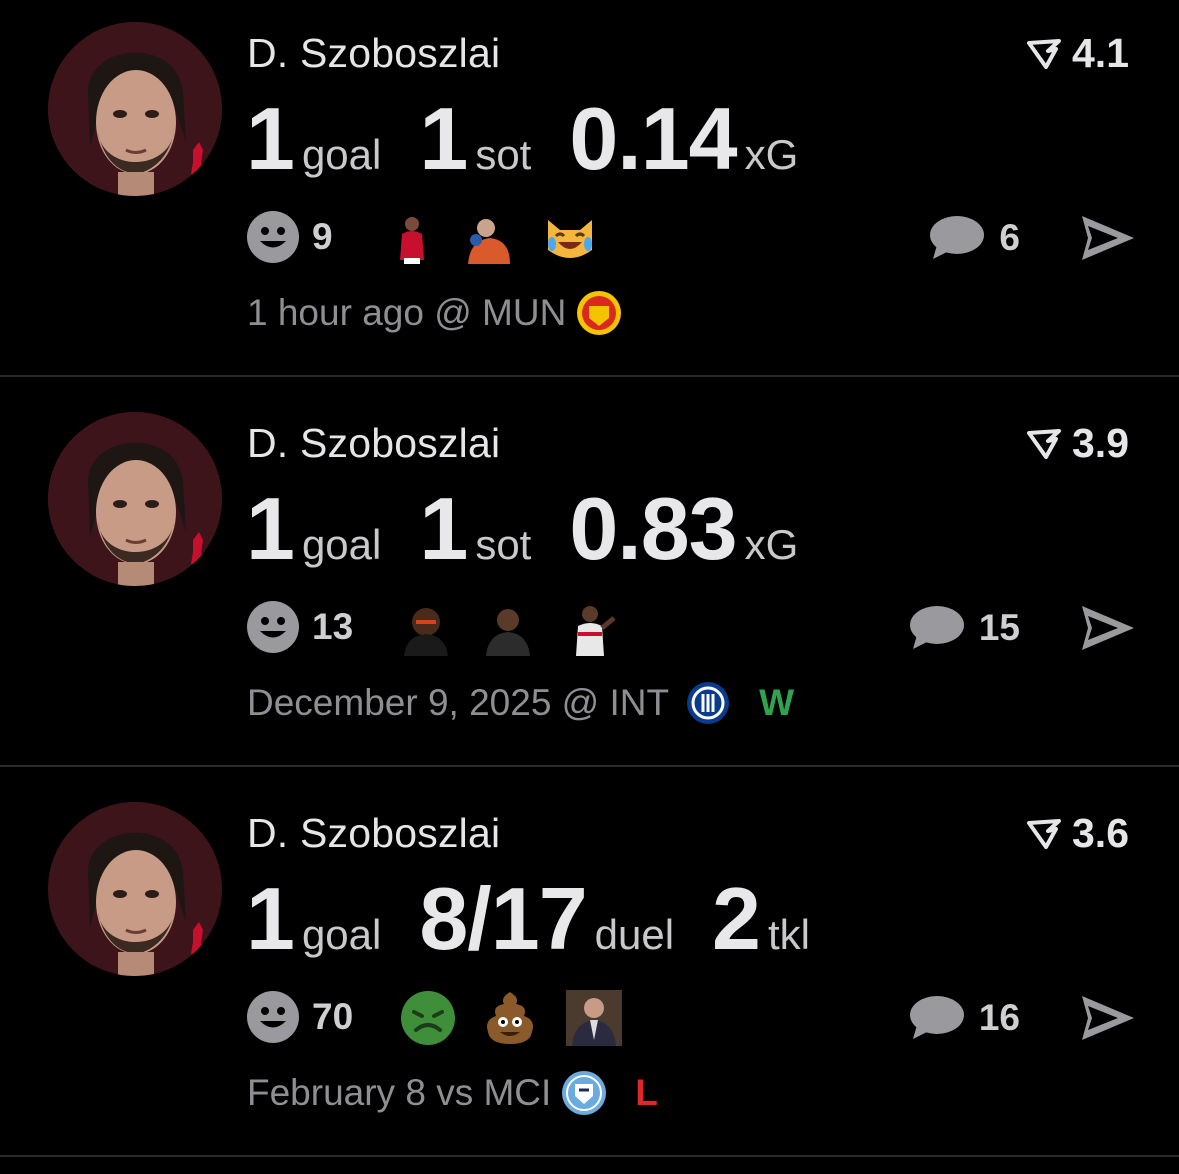  Describe the element at coordinates (691, 628) in the screenshot. I see `reaction-bar: 13 15` at that location.